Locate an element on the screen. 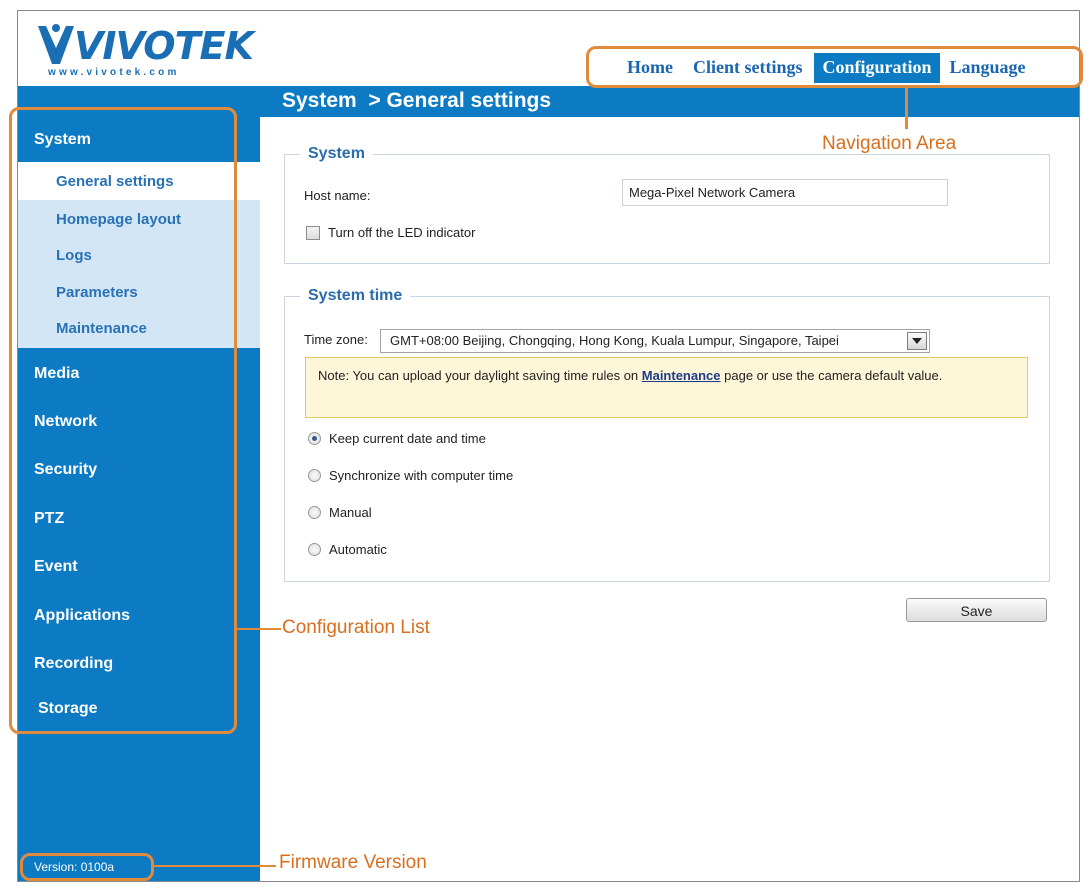 This screenshot has height=887, width=1090. radio-automatic is located at coordinates (314, 549).